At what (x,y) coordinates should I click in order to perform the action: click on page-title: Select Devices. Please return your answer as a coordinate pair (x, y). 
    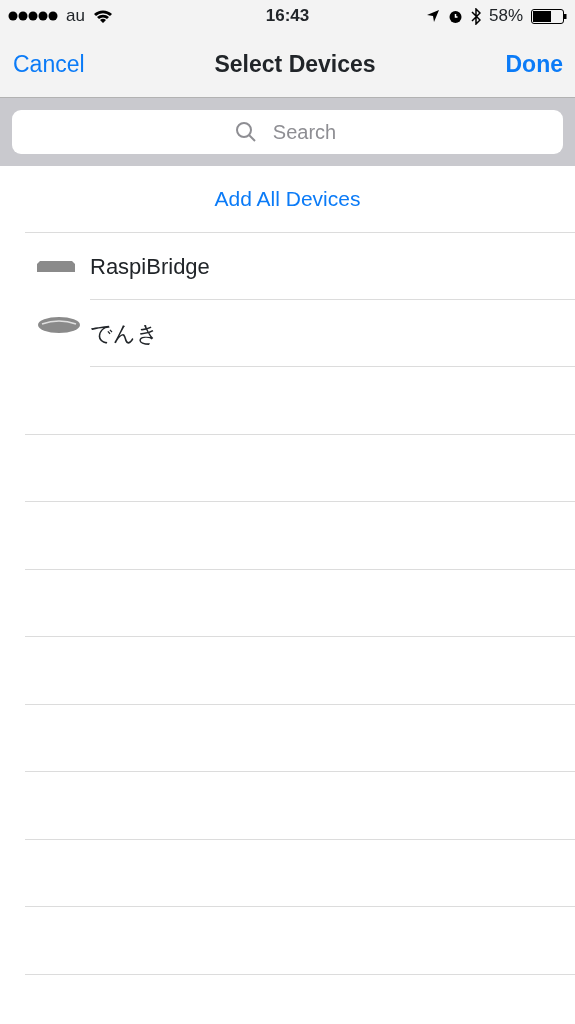
    Looking at the image, I should click on (295, 65).